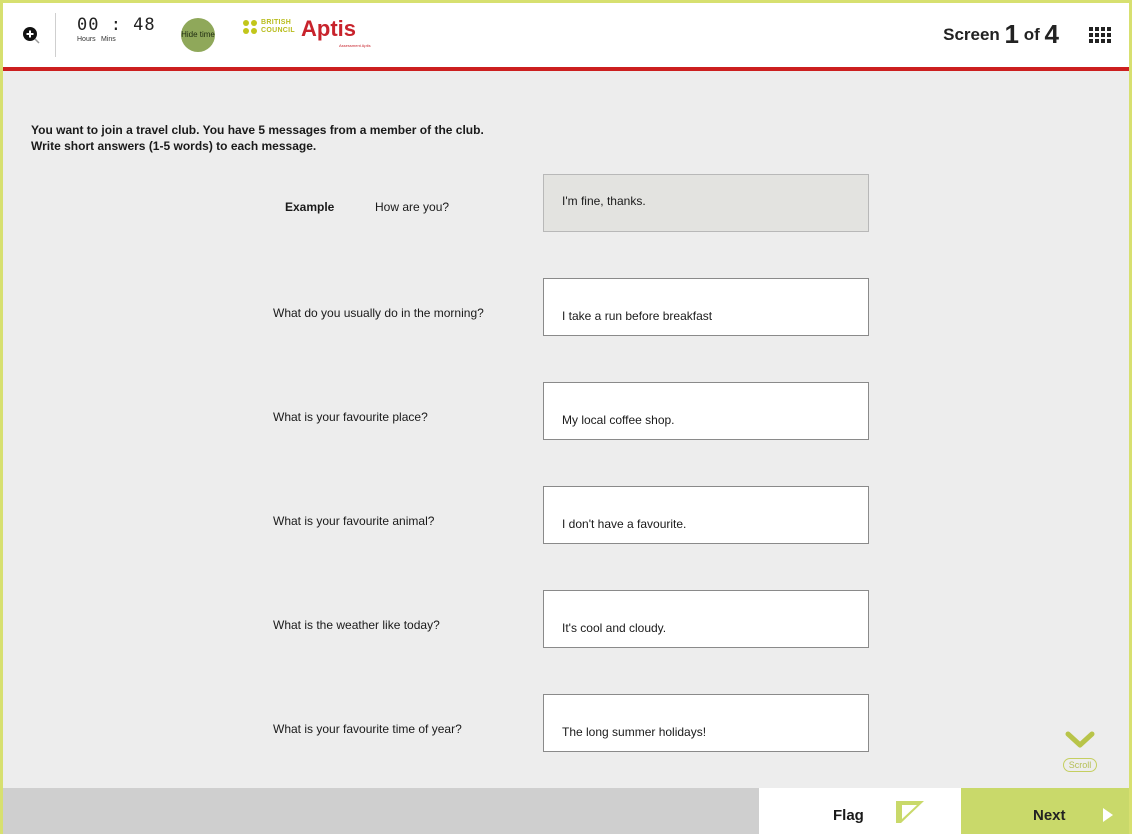 Image resolution: width=1132 pixels, height=834 pixels. What do you see at coordinates (250, 27) in the screenshot?
I see `british-council-dots-icon` at bounding box center [250, 27].